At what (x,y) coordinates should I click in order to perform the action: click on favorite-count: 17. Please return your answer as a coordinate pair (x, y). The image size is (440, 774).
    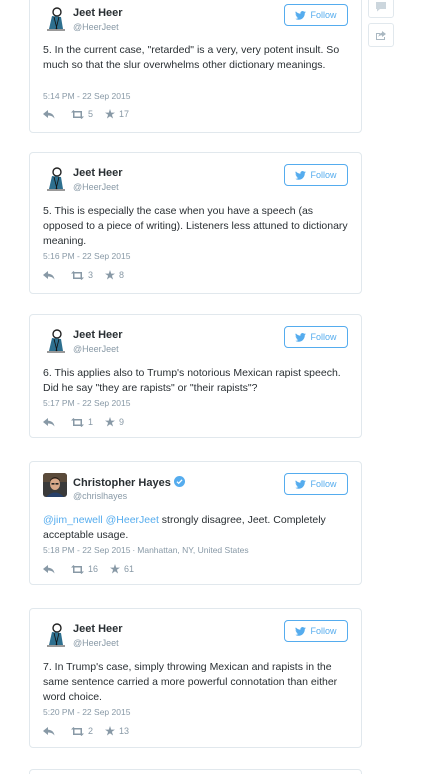
    Looking at the image, I should click on (124, 114).